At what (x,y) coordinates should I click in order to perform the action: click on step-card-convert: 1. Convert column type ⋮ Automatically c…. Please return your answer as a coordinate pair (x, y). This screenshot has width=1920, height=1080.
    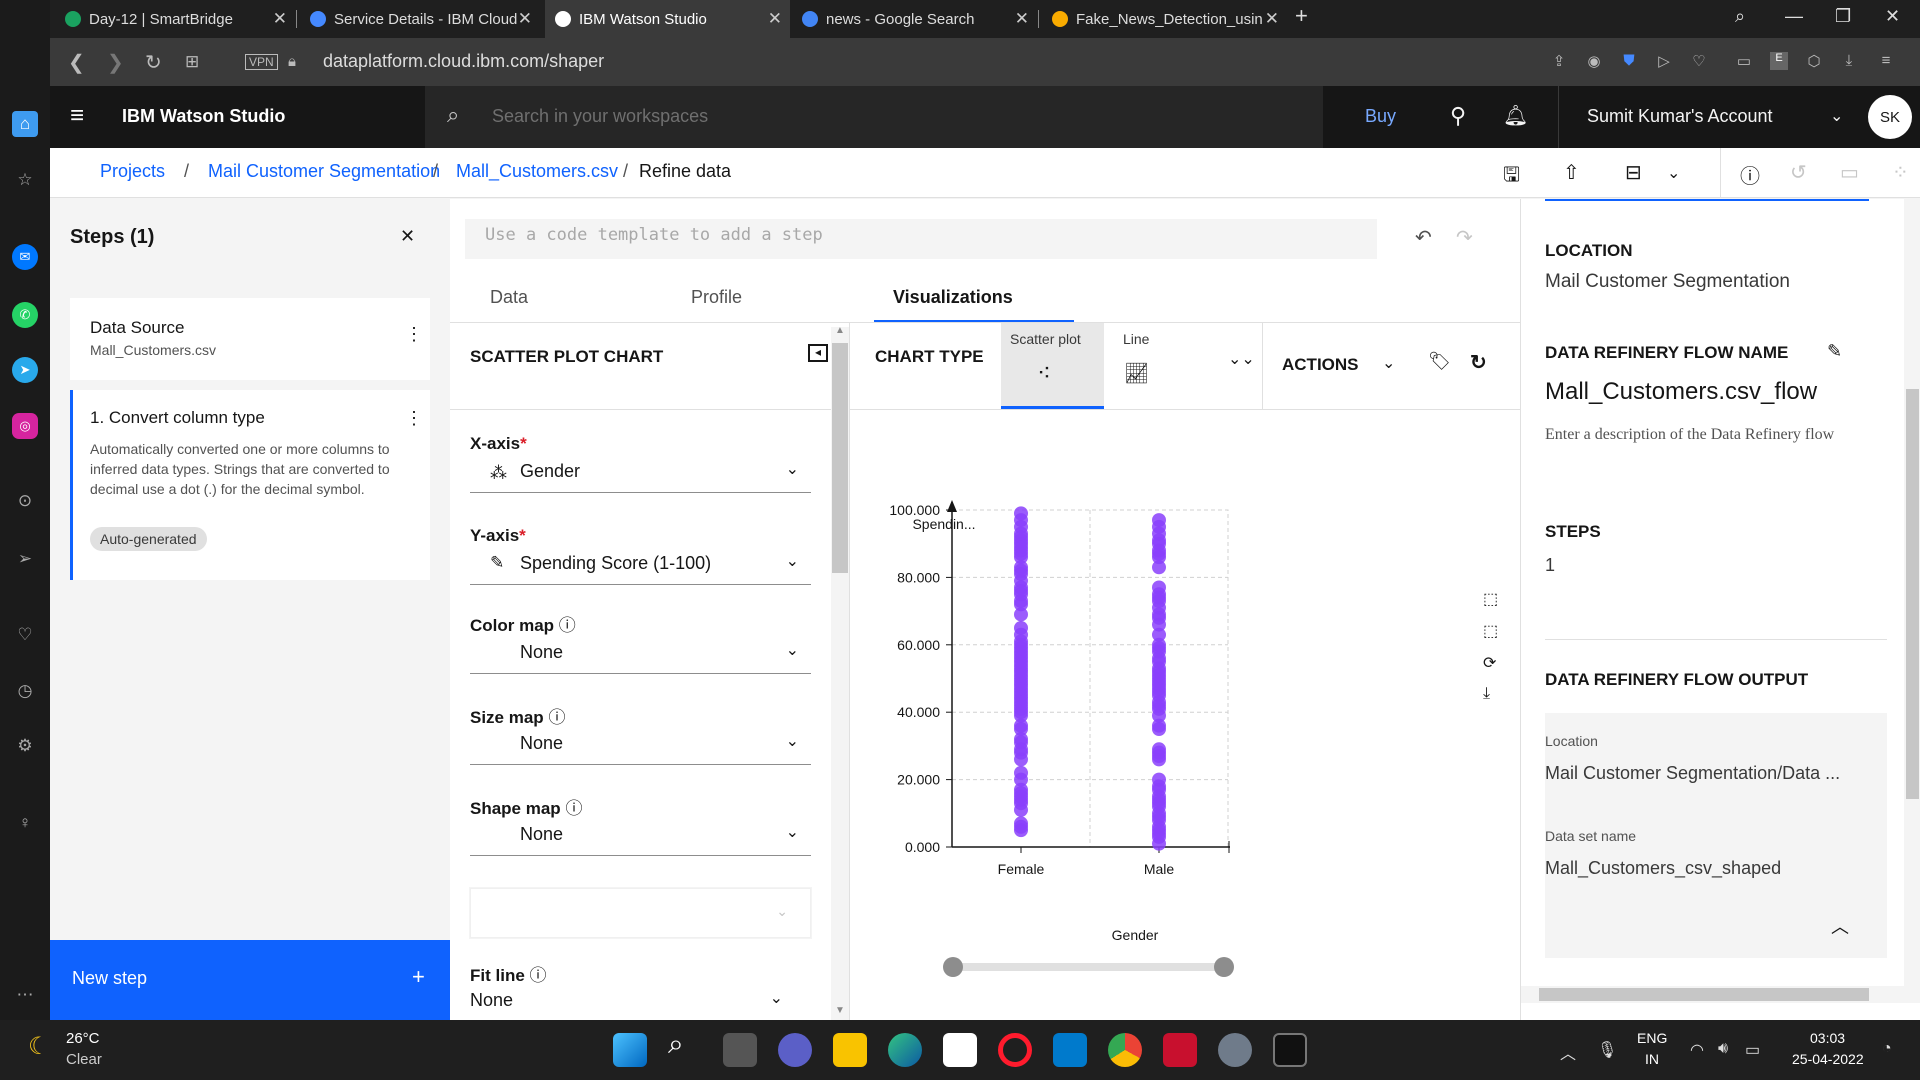
    Looking at the image, I should click on (250, 485).